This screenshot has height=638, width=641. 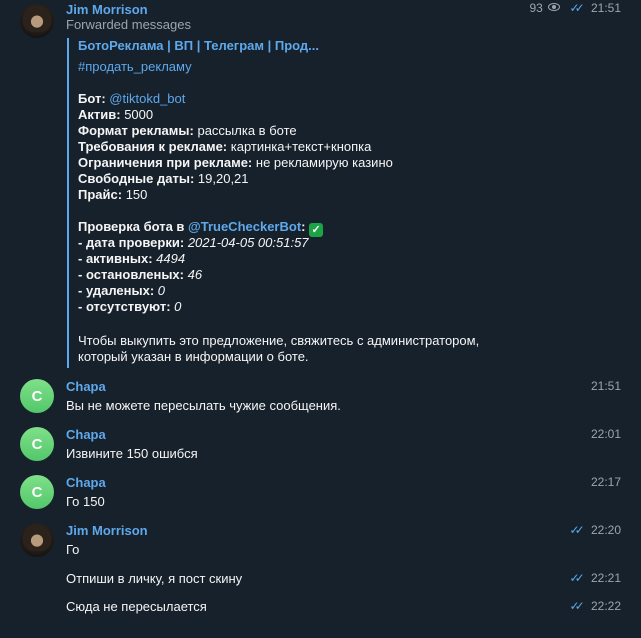 I want to click on requirements-value: картинка+текст+кнопка, so click(x=301, y=146).